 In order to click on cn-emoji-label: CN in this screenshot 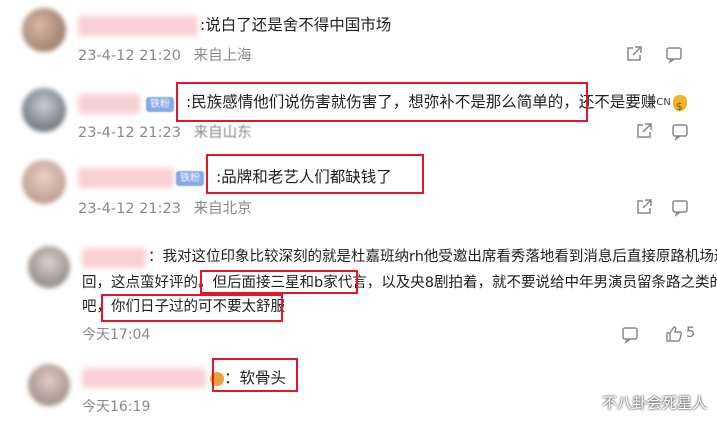, I will do `click(663, 102)`.